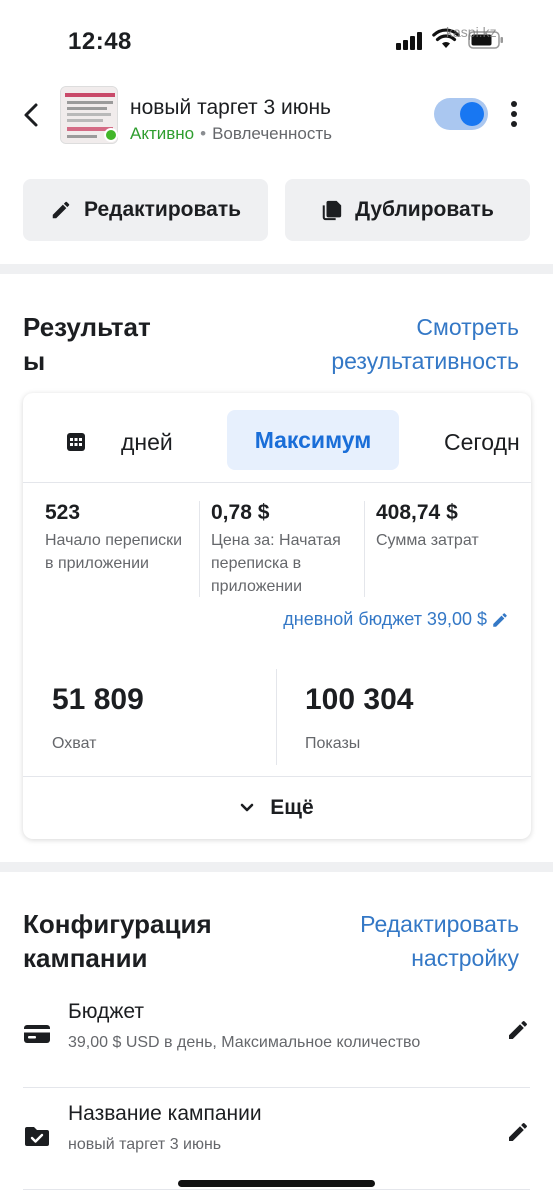 The image size is (553, 1200). Describe the element at coordinates (111, 135) in the screenshot. I see `active-status-dot` at that location.